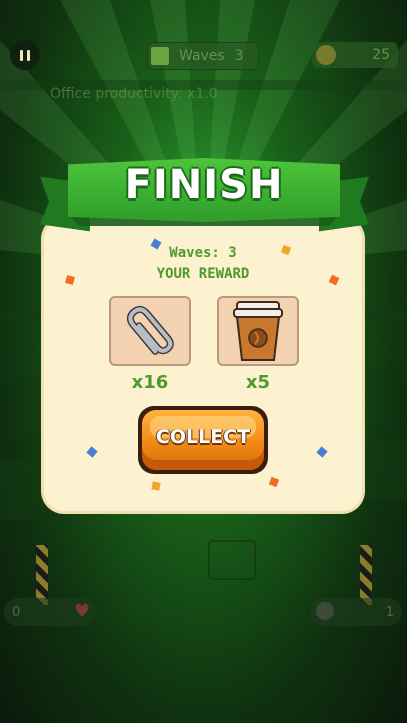 The width and height of the screenshot is (407, 723). What do you see at coordinates (389, 612) in the screenshot?
I see `enemy-value: 1` at bounding box center [389, 612].